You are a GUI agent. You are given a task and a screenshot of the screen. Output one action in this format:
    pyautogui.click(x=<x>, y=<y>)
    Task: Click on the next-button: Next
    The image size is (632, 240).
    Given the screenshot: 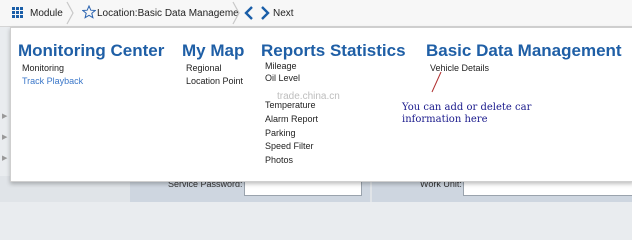 What is the action you would take?
    pyautogui.click(x=283, y=13)
    